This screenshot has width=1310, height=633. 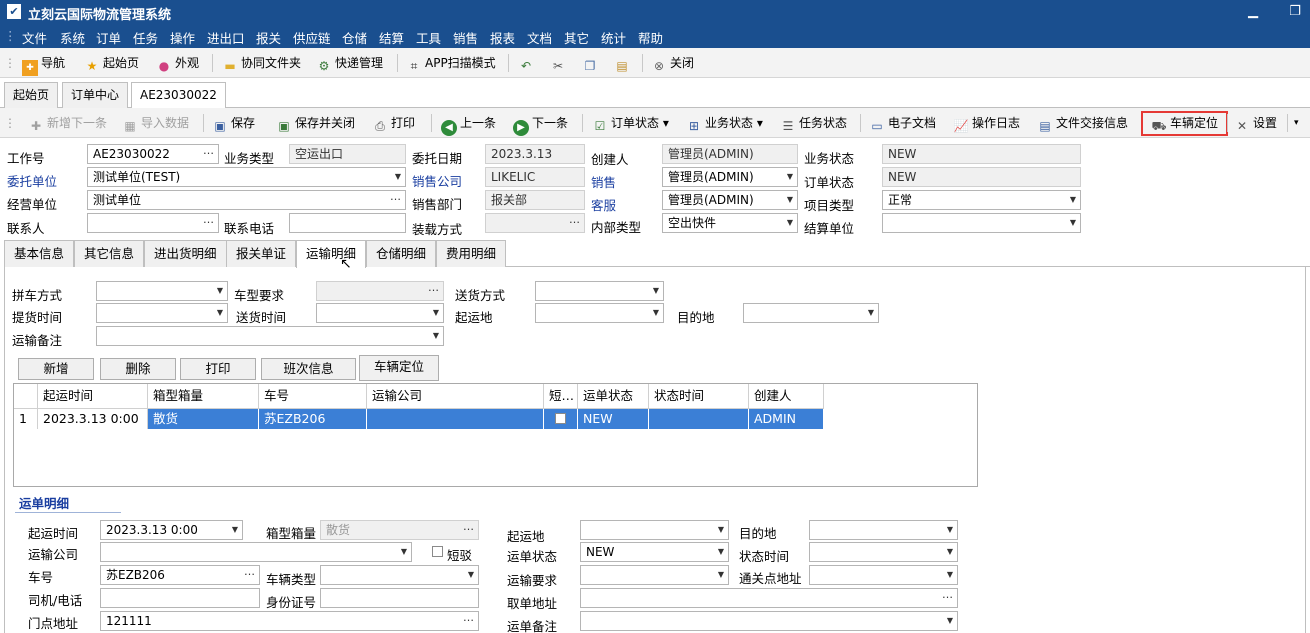 I want to click on sales-company-label: 销售公司, so click(x=437, y=180).